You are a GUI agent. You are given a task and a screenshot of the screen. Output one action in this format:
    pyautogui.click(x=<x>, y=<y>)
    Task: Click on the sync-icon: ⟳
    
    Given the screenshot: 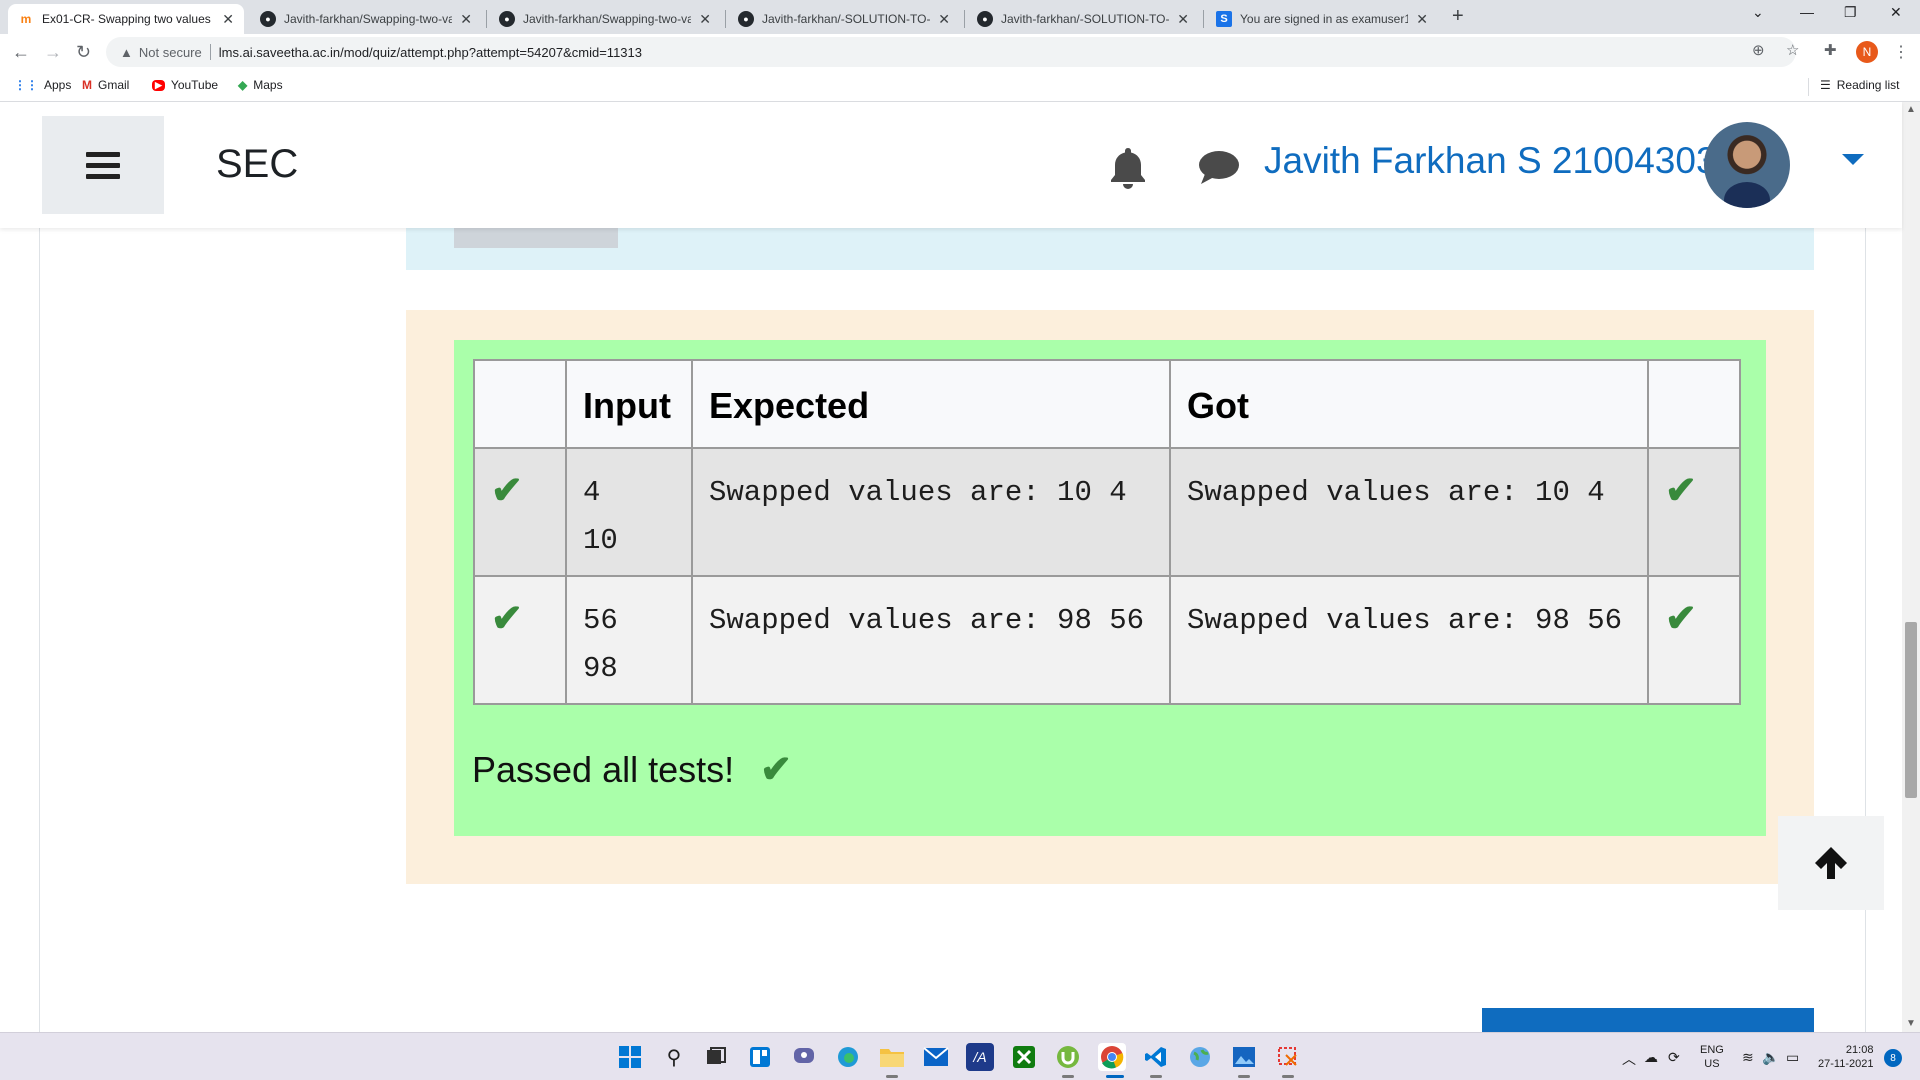 What is the action you would take?
    pyautogui.click(x=1674, y=1057)
    